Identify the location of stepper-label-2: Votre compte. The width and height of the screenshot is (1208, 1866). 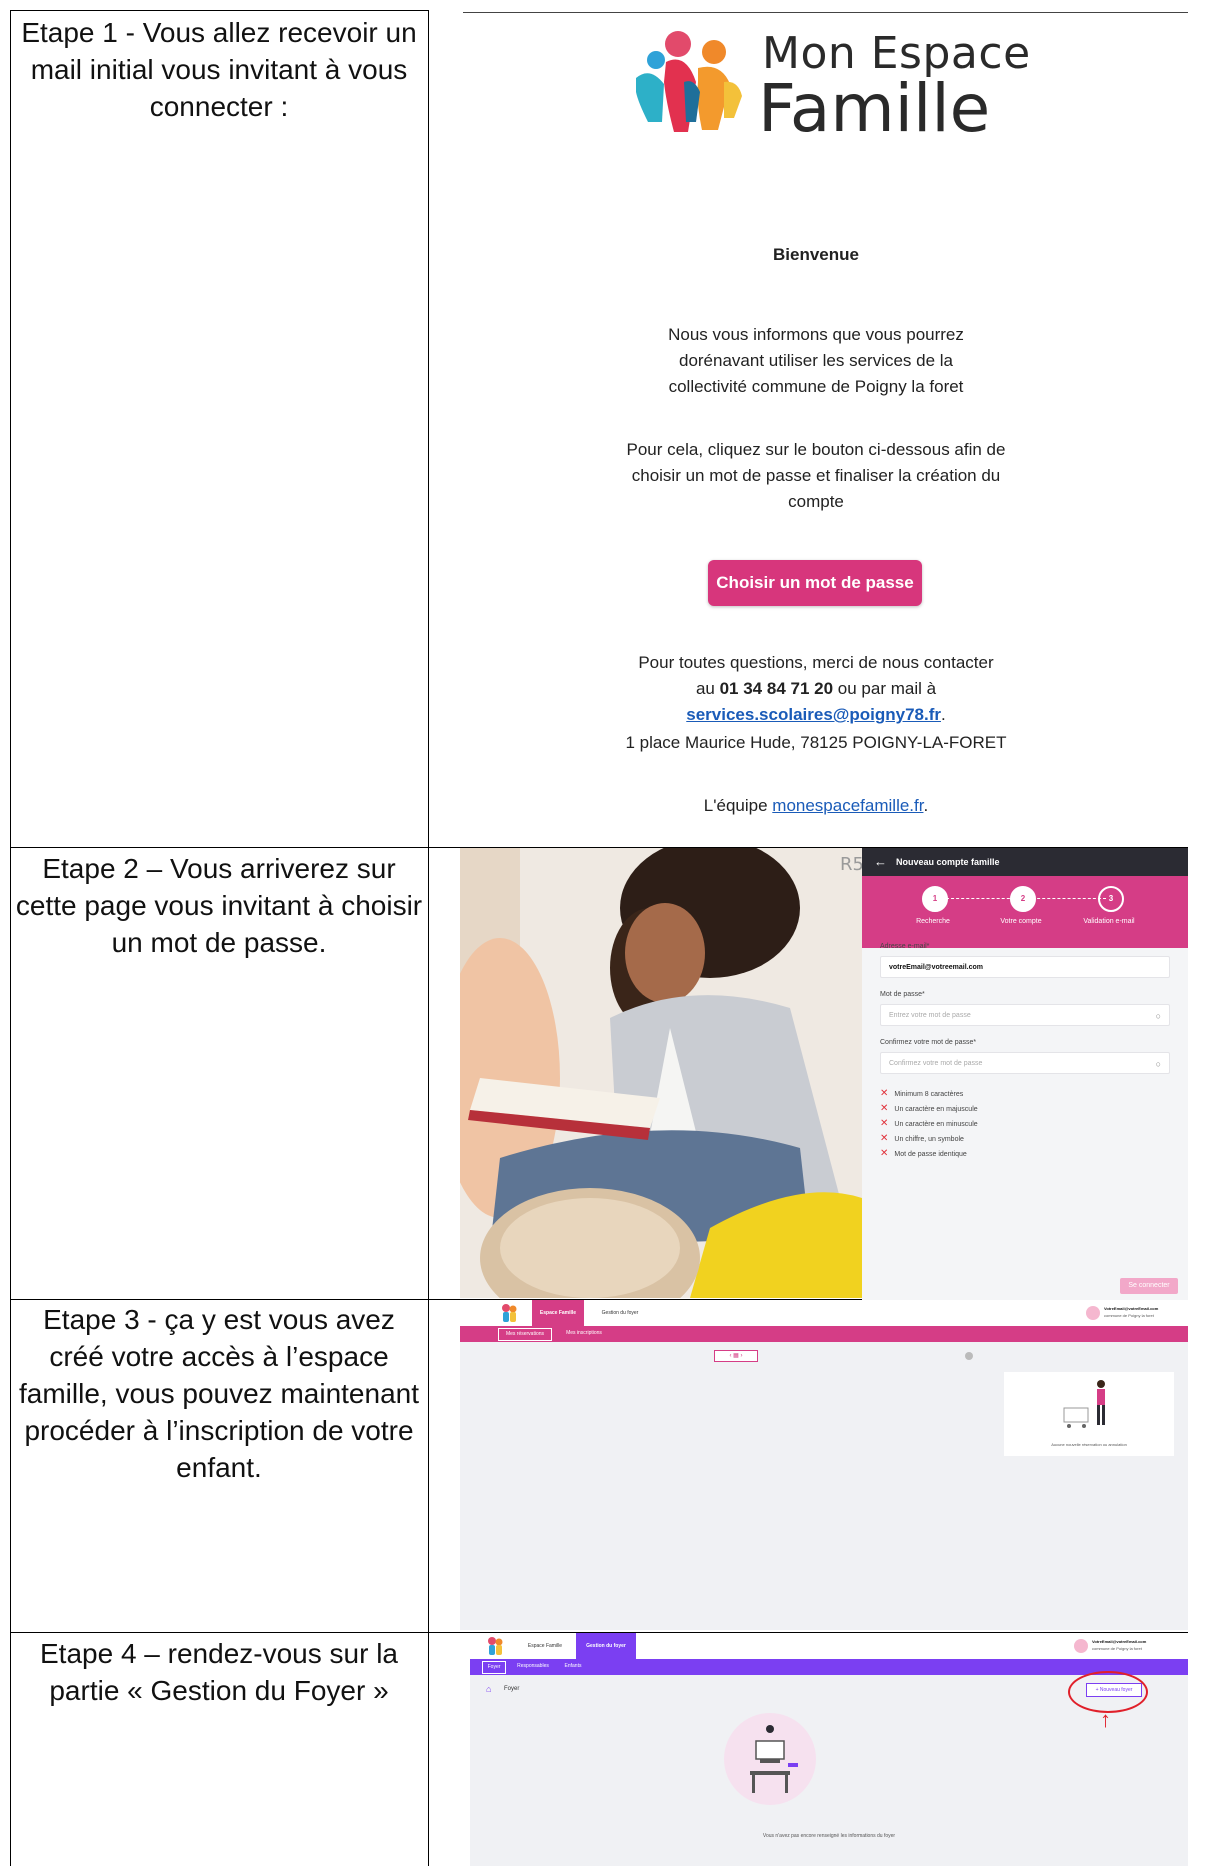
(1021, 921).